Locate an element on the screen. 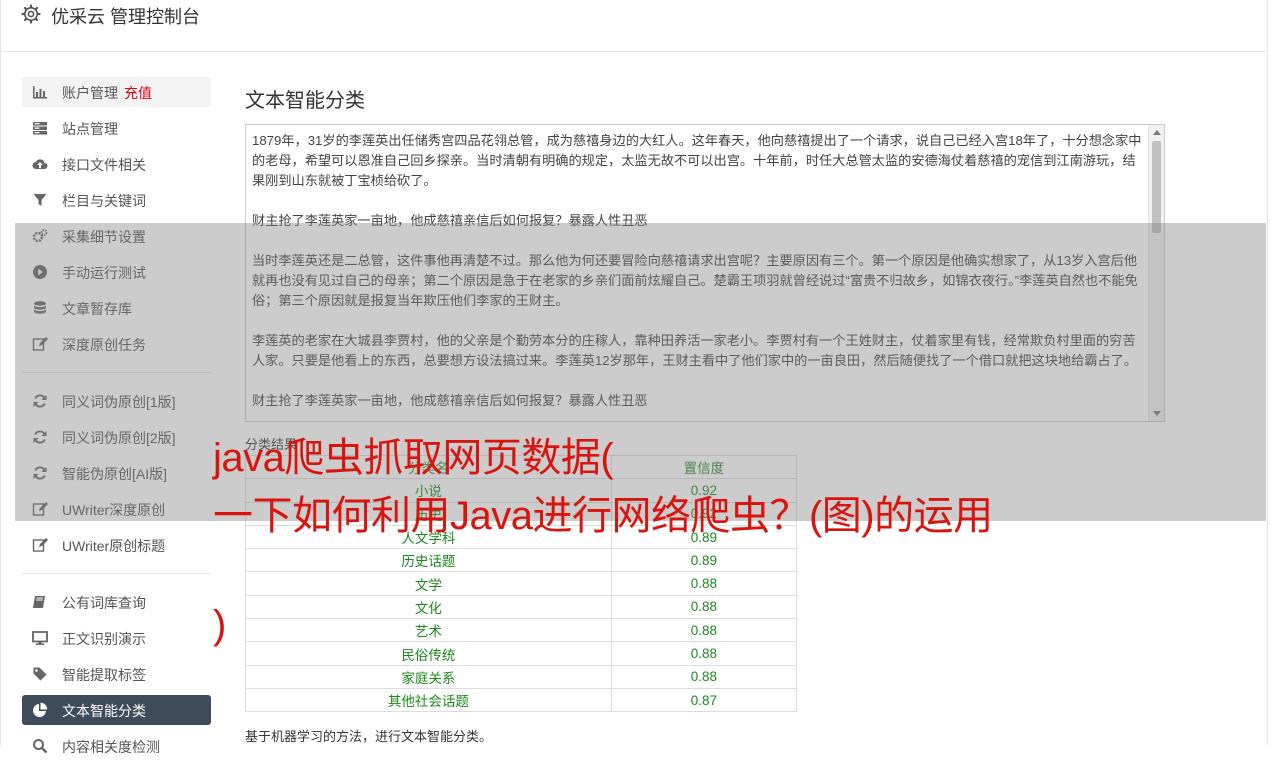 The image size is (1280, 761). sidebar-item-text-recognition: 正文识别演示 is located at coordinates (116, 638).